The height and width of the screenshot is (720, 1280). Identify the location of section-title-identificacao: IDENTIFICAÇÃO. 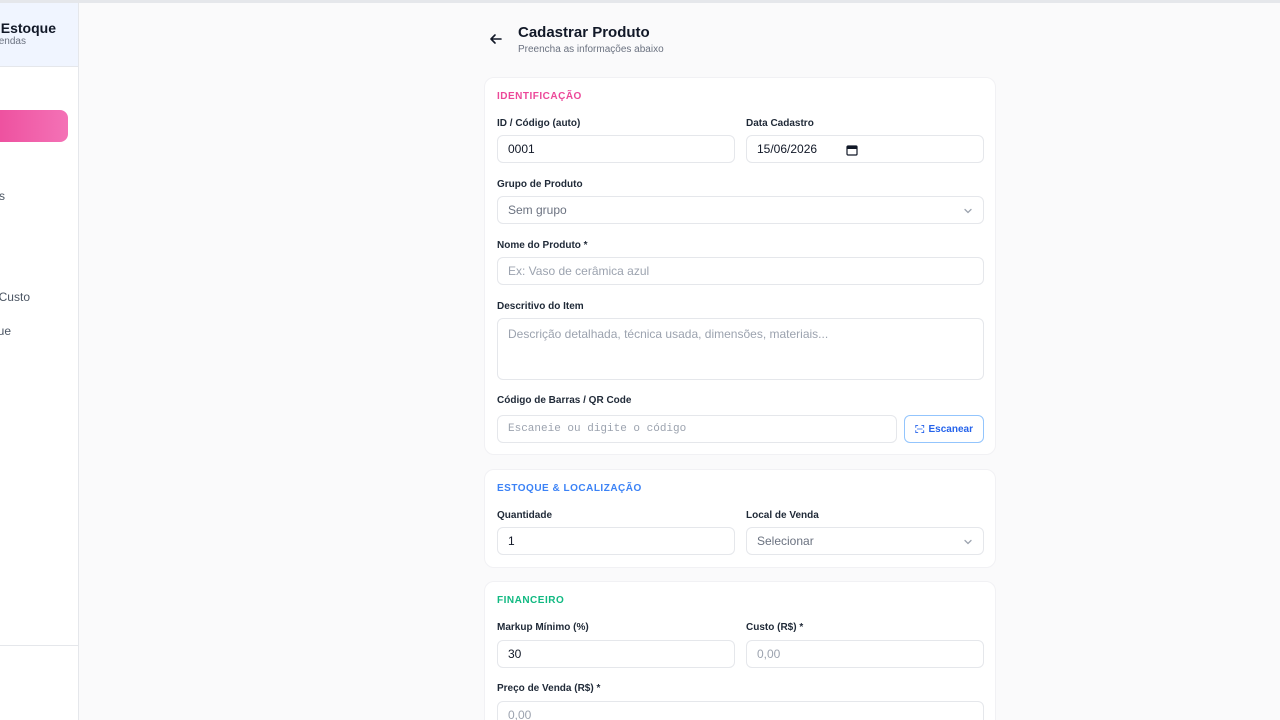
(539, 96).